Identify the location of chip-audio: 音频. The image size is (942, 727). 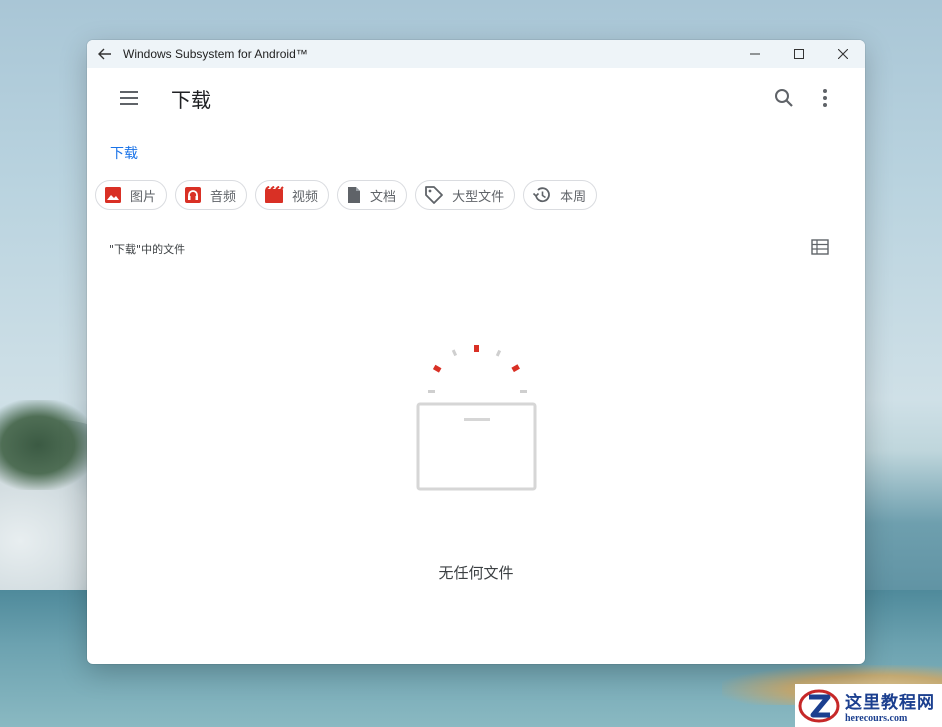
(211, 195).